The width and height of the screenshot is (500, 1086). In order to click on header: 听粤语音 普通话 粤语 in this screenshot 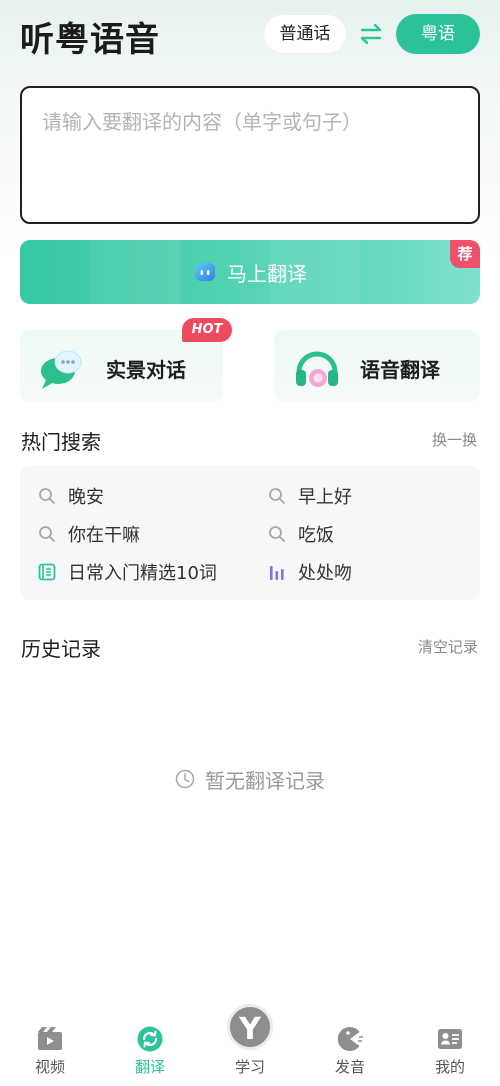, I will do `click(250, 40)`.